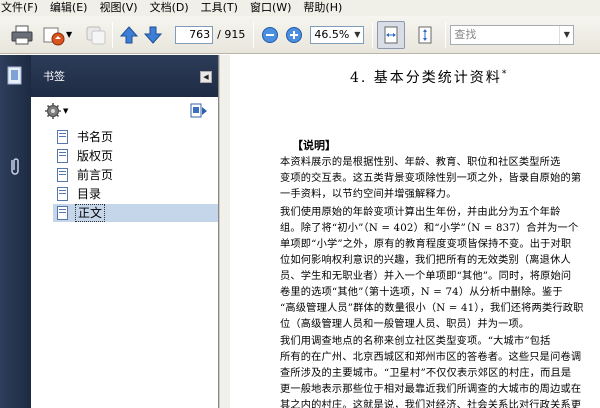 This screenshot has width=600, height=408. What do you see at coordinates (512, 34) in the screenshot?
I see `search-input: 查找 ▼` at bounding box center [512, 34].